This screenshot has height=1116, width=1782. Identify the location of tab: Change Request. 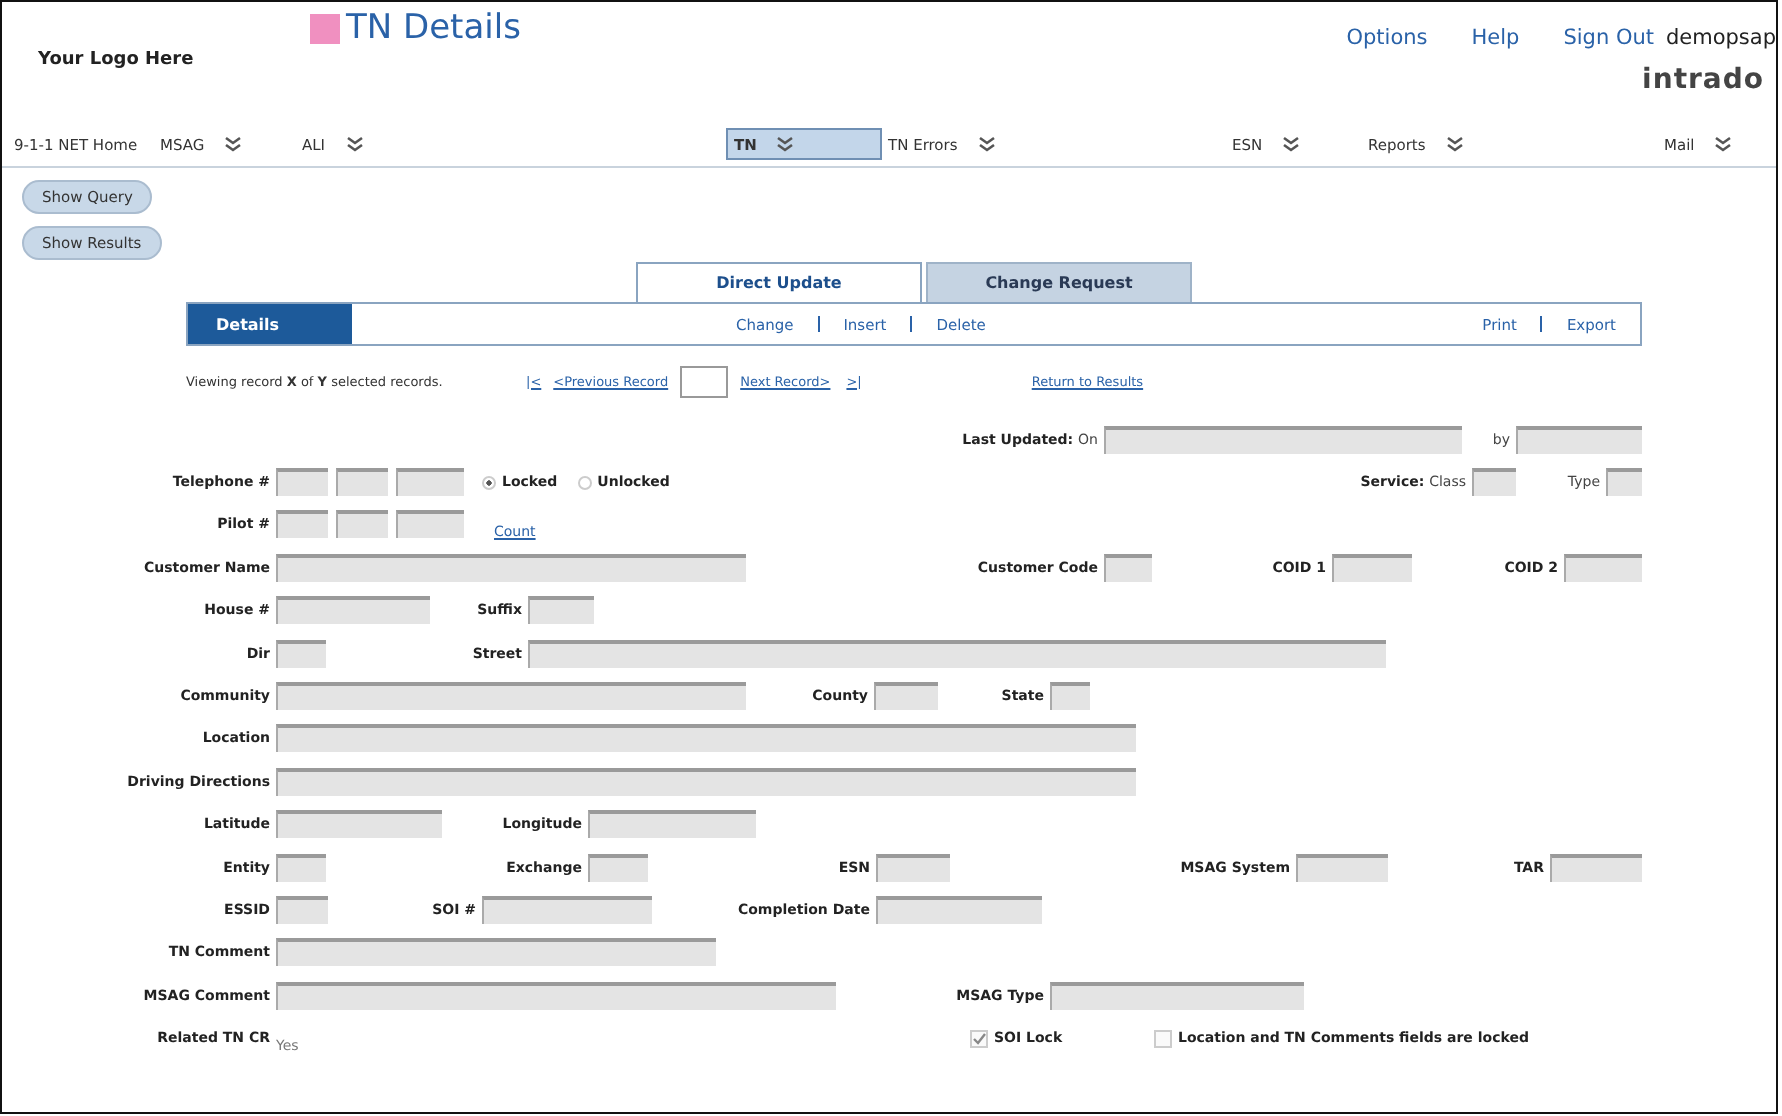
(1059, 282).